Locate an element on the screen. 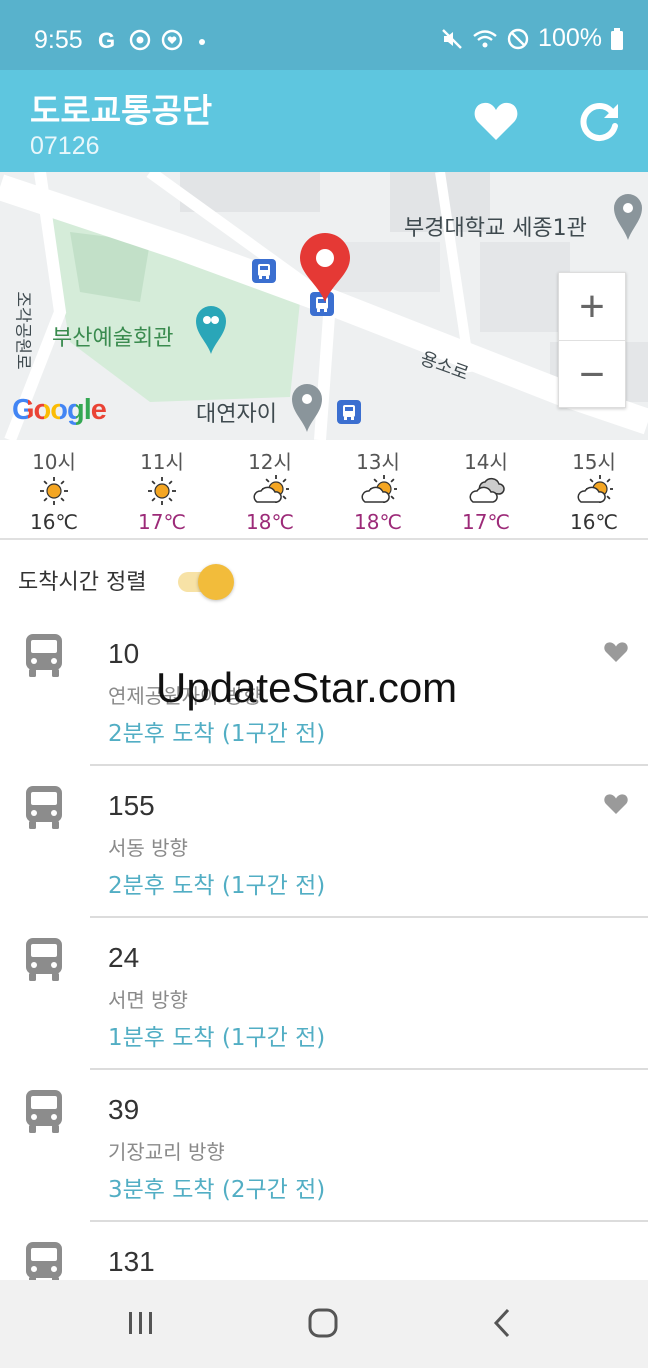  watermark: UpdateStar.com is located at coordinates (307, 687).